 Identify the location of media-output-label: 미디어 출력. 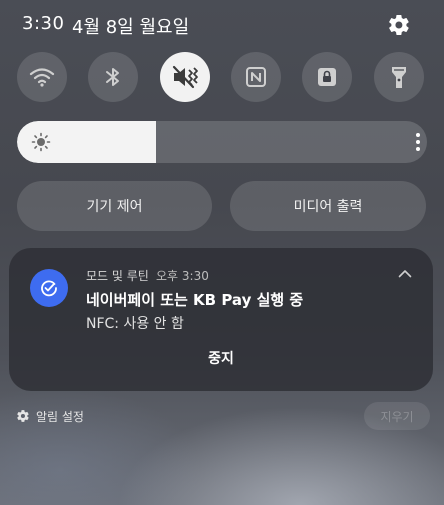
(328, 207).